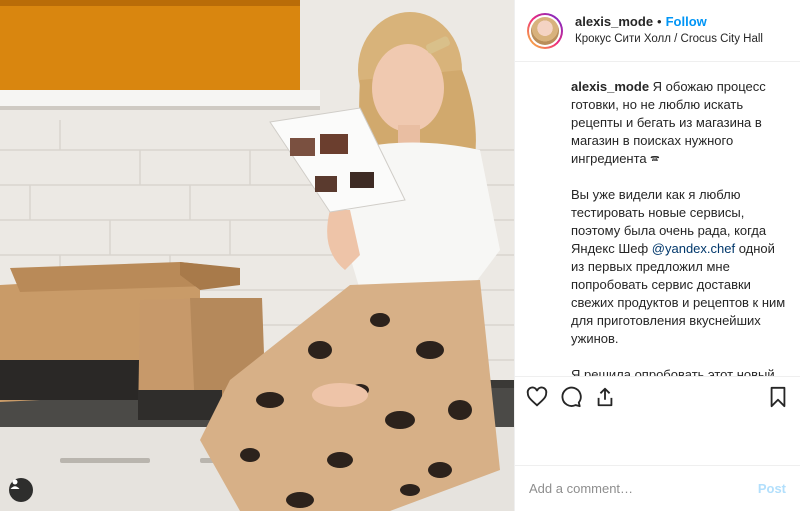 Image resolution: width=800 pixels, height=511 pixels. Describe the element at coordinates (605, 397) in the screenshot. I see `share-icon` at that location.